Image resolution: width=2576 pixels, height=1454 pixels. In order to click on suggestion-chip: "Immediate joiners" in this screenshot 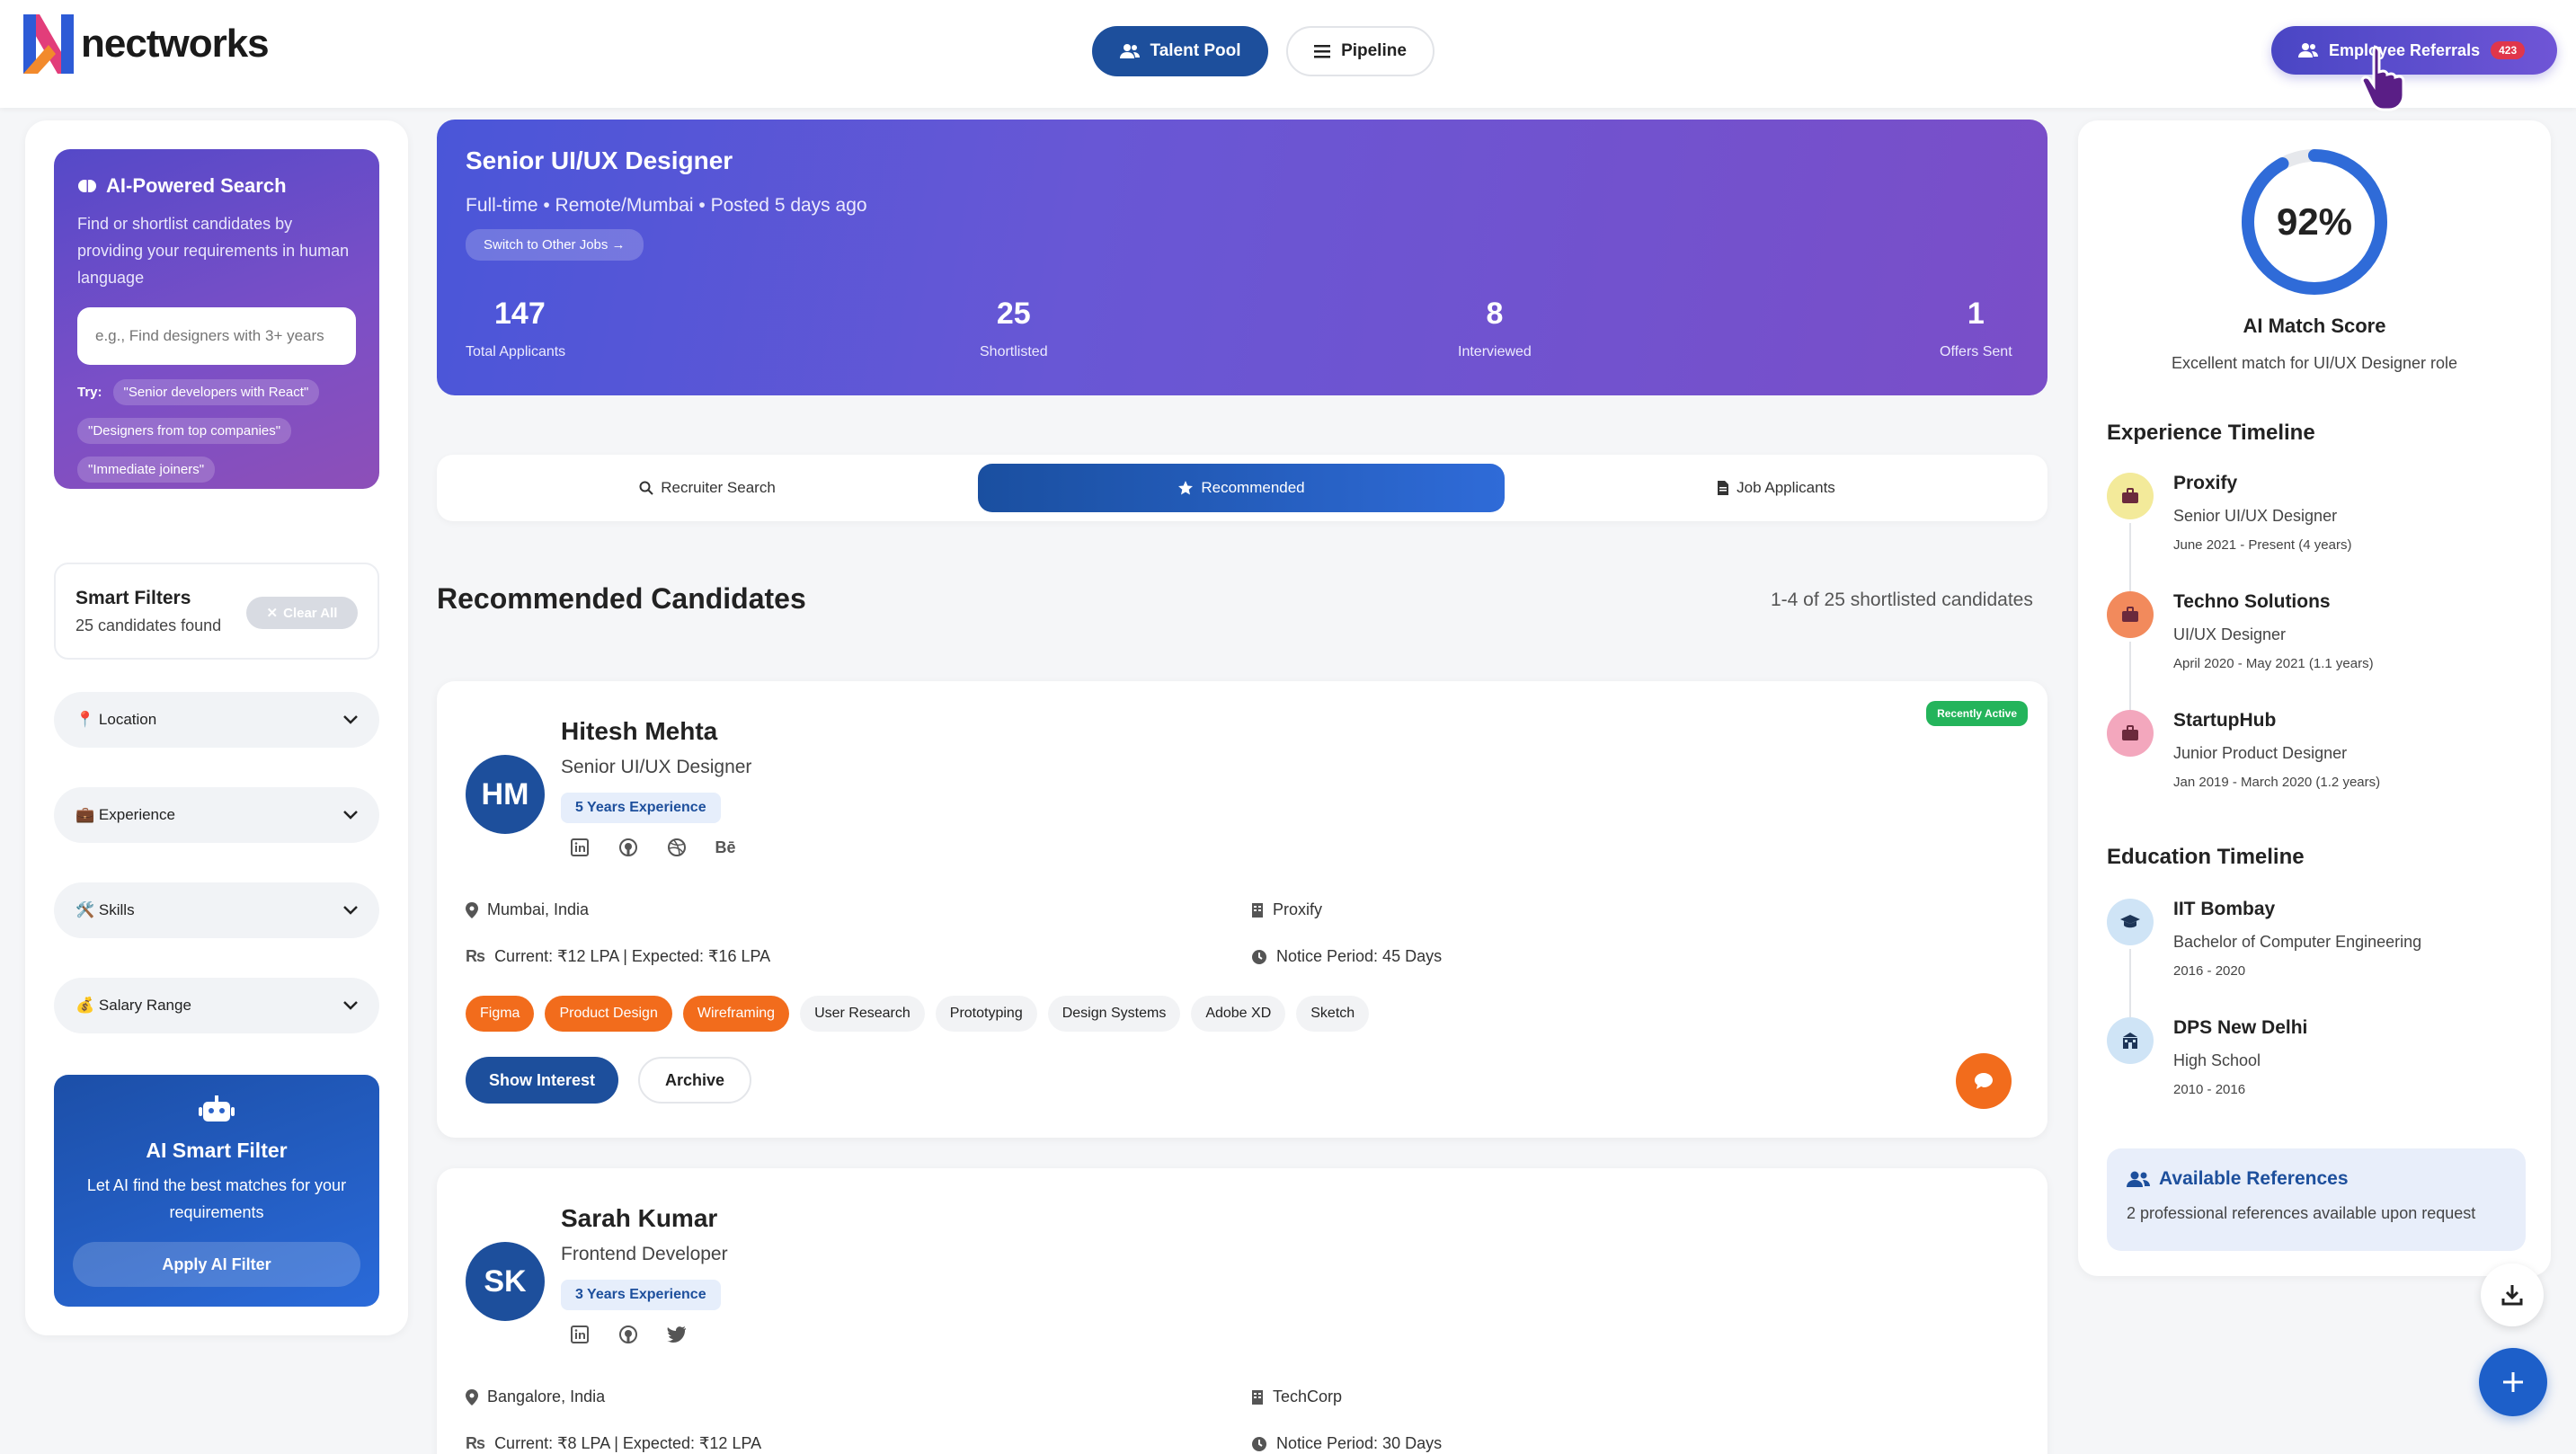, I will do `click(146, 470)`.